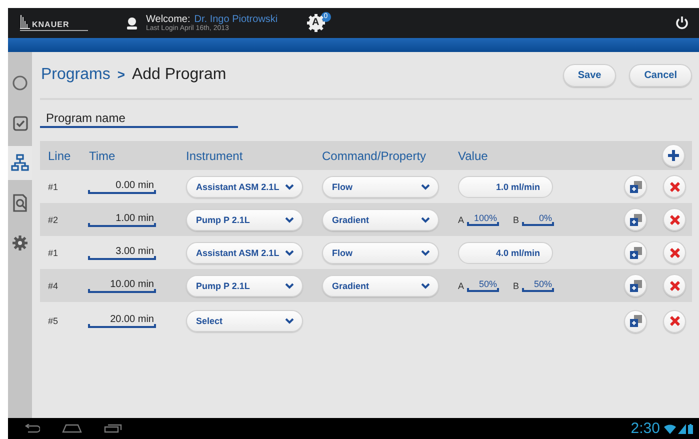  Describe the element at coordinates (670, 429) in the screenshot. I see `wifi-icon` at that location.